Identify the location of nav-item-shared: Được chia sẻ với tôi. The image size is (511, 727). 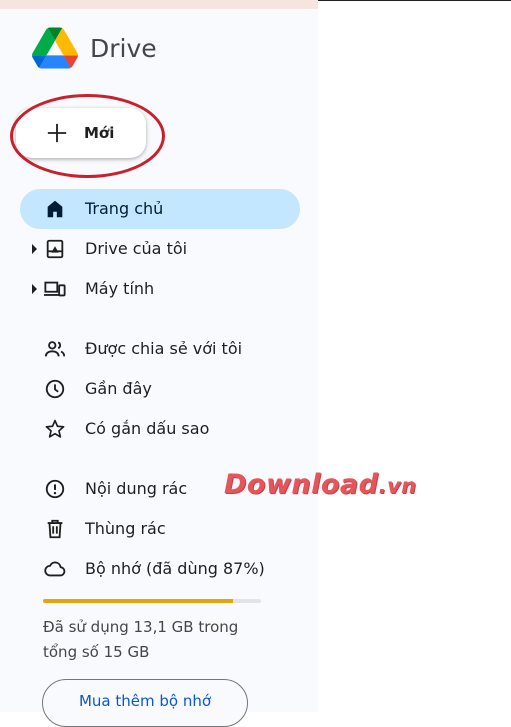
(160, 349).